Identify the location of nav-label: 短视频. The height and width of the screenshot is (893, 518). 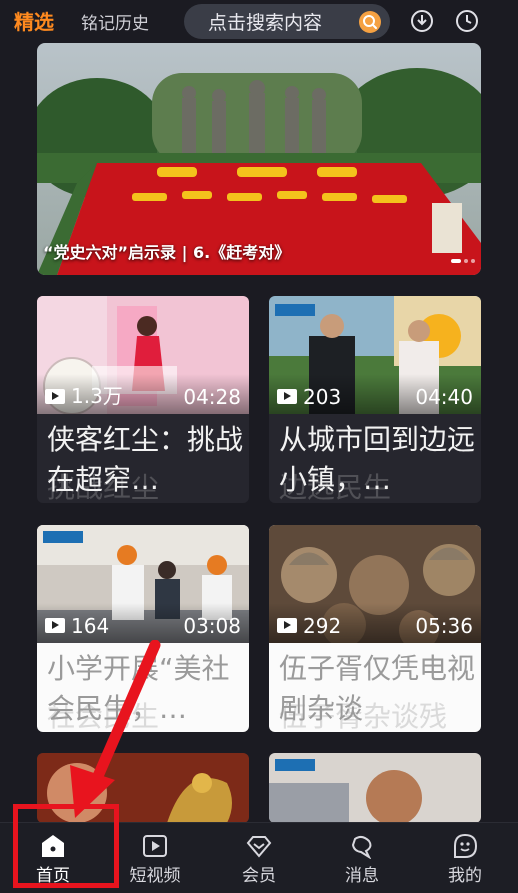
(155, 876).